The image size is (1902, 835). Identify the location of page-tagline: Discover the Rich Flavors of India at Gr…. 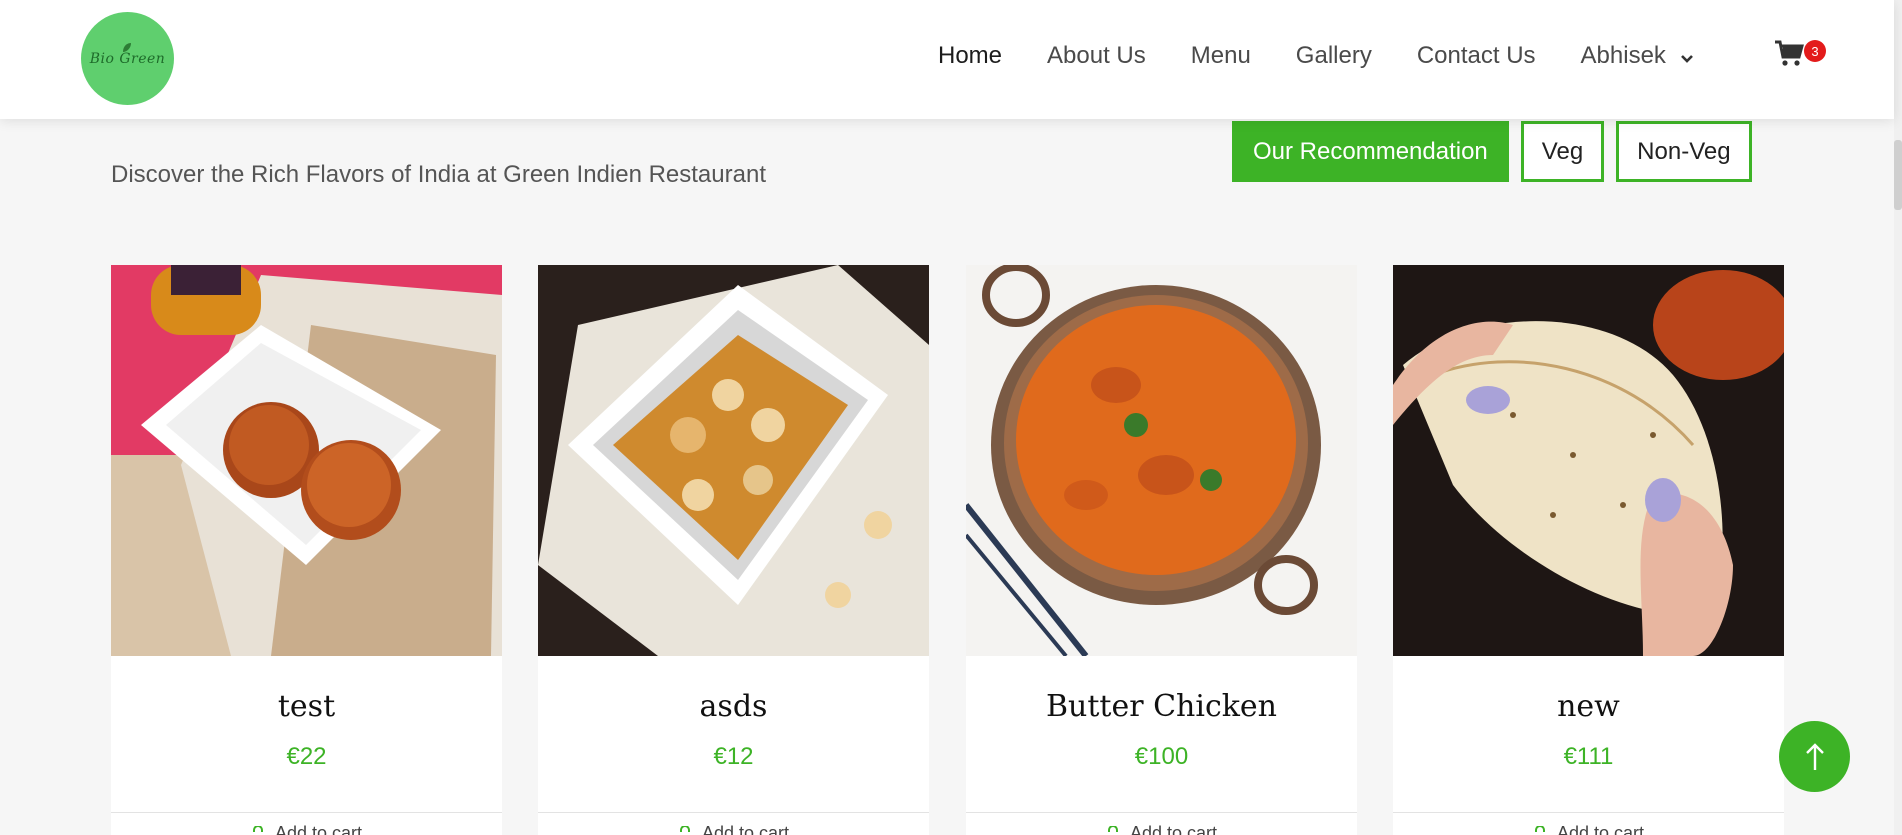
(438, 174).